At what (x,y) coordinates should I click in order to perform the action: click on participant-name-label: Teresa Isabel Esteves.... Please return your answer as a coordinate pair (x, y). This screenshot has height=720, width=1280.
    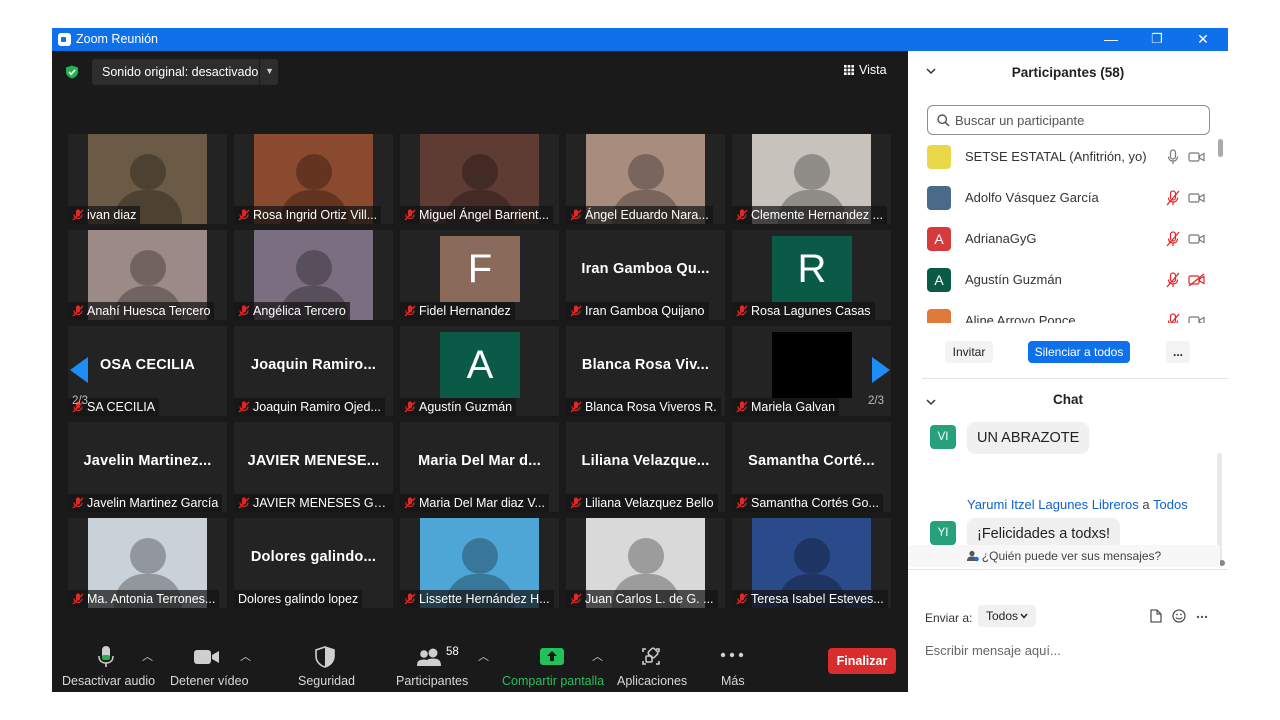
    Looking at the image, I should click on (810, 599).